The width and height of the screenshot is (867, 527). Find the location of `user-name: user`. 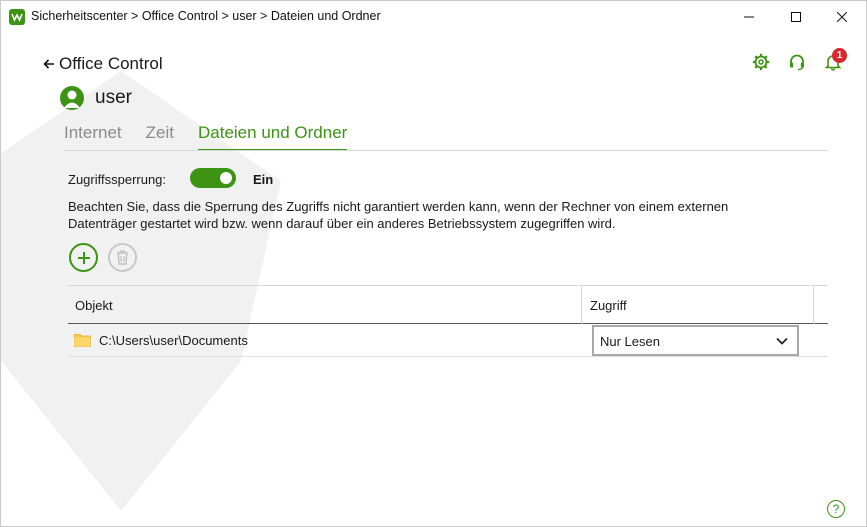

user-name: user is located at coordinates (113, 97).